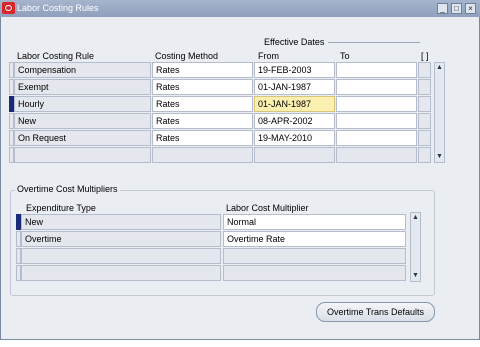 This screenshot has width=480, height=347. Describe the element at coordinates (82, 70) in the screenshot. I see `rule-name-cell: Compensation` at that location.